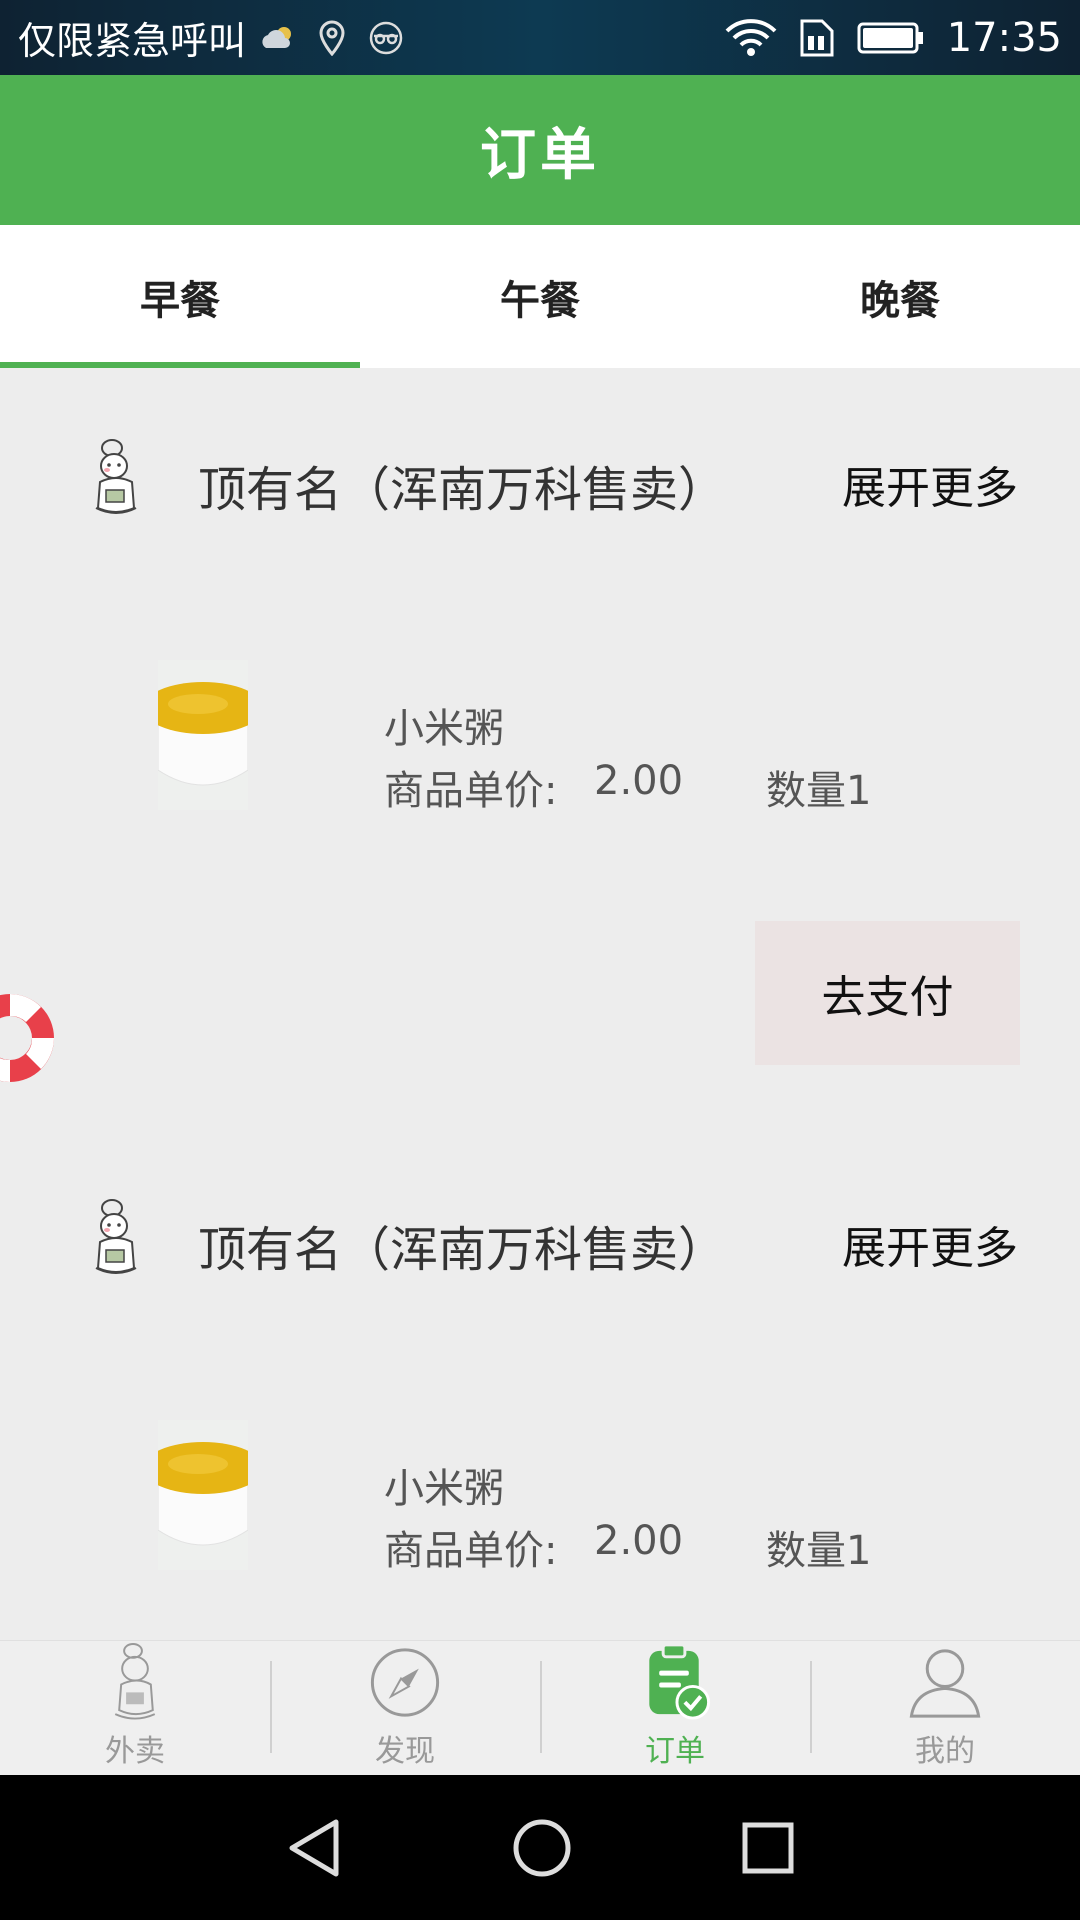  Describe the element at coordinates (332, 37) in the screenshot. I see `location-icon` at that location.